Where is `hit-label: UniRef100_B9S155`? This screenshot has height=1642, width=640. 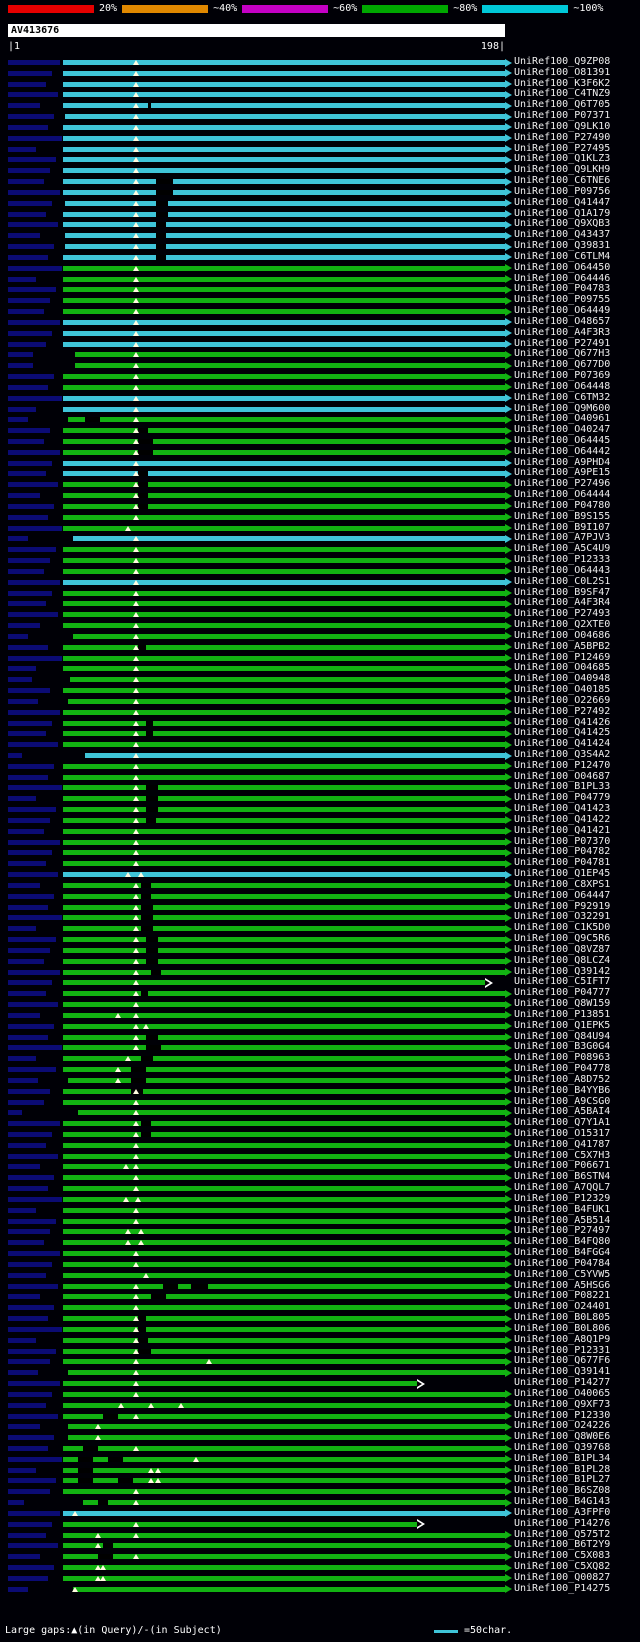 hit-label: UniRef100_B9S155 is located at coordinates (562, 517).